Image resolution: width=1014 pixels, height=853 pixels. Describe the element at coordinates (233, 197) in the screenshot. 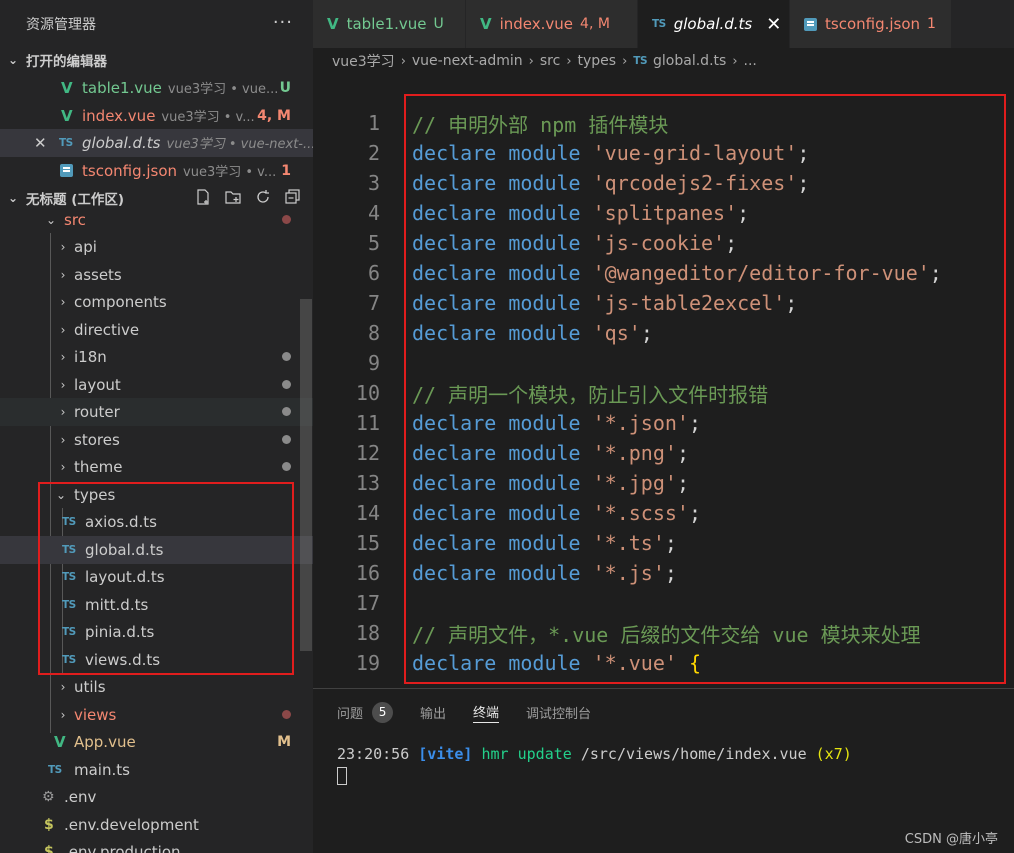

I see `new-folder-icon` at that location.